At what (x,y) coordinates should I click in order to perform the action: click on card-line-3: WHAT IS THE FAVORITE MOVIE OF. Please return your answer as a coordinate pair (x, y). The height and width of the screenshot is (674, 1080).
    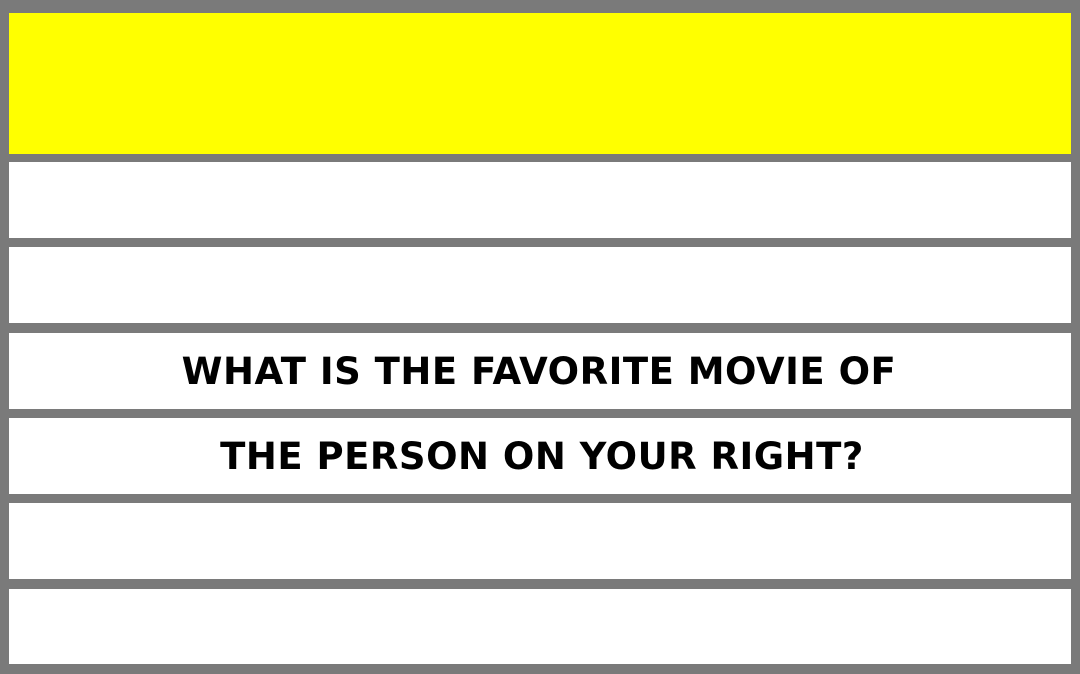
    Looking at the image, I should click on (540, 371).